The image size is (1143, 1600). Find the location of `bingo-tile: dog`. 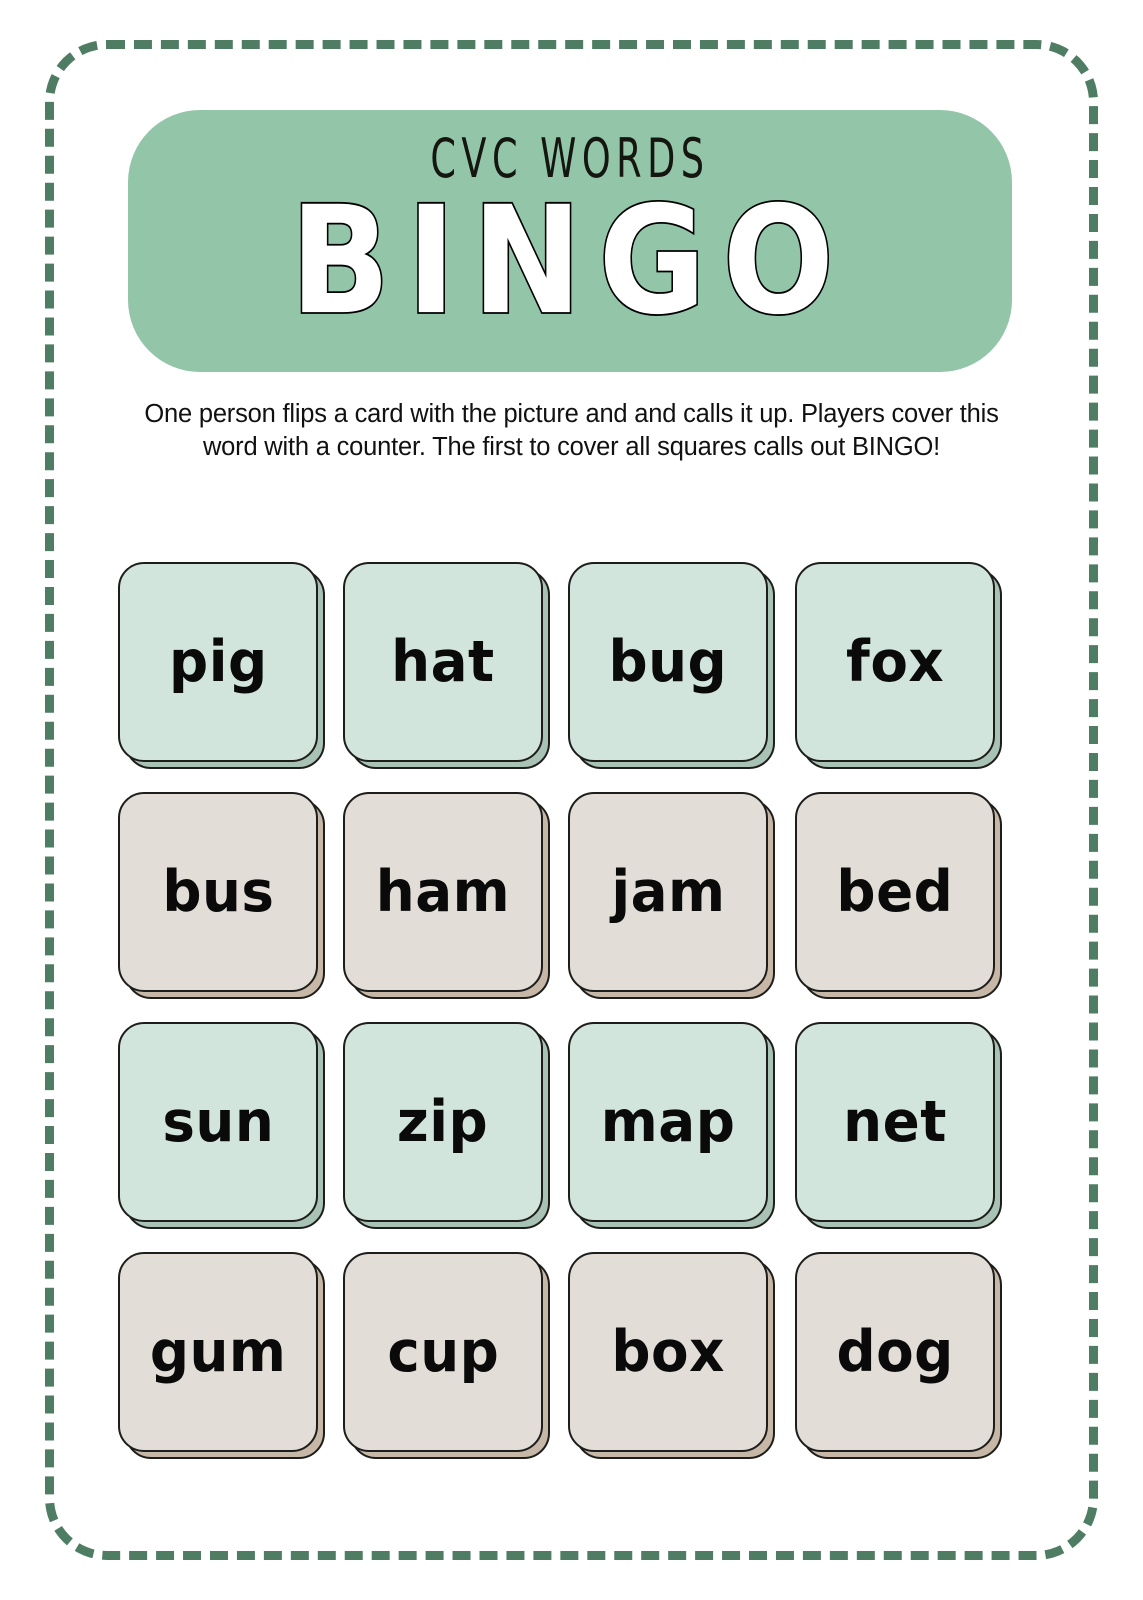

bingo-tile: dog is located at coordinates (898, 1355).